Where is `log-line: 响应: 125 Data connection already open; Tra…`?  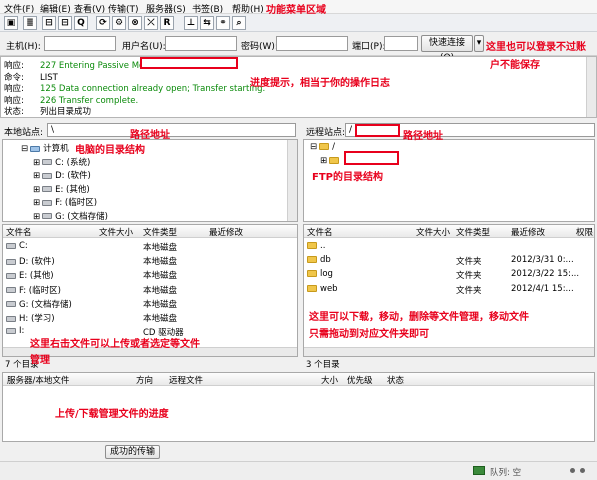 log-line: 响应: 125 Data connection already open; Tra… is located at coordinates (134, 88).